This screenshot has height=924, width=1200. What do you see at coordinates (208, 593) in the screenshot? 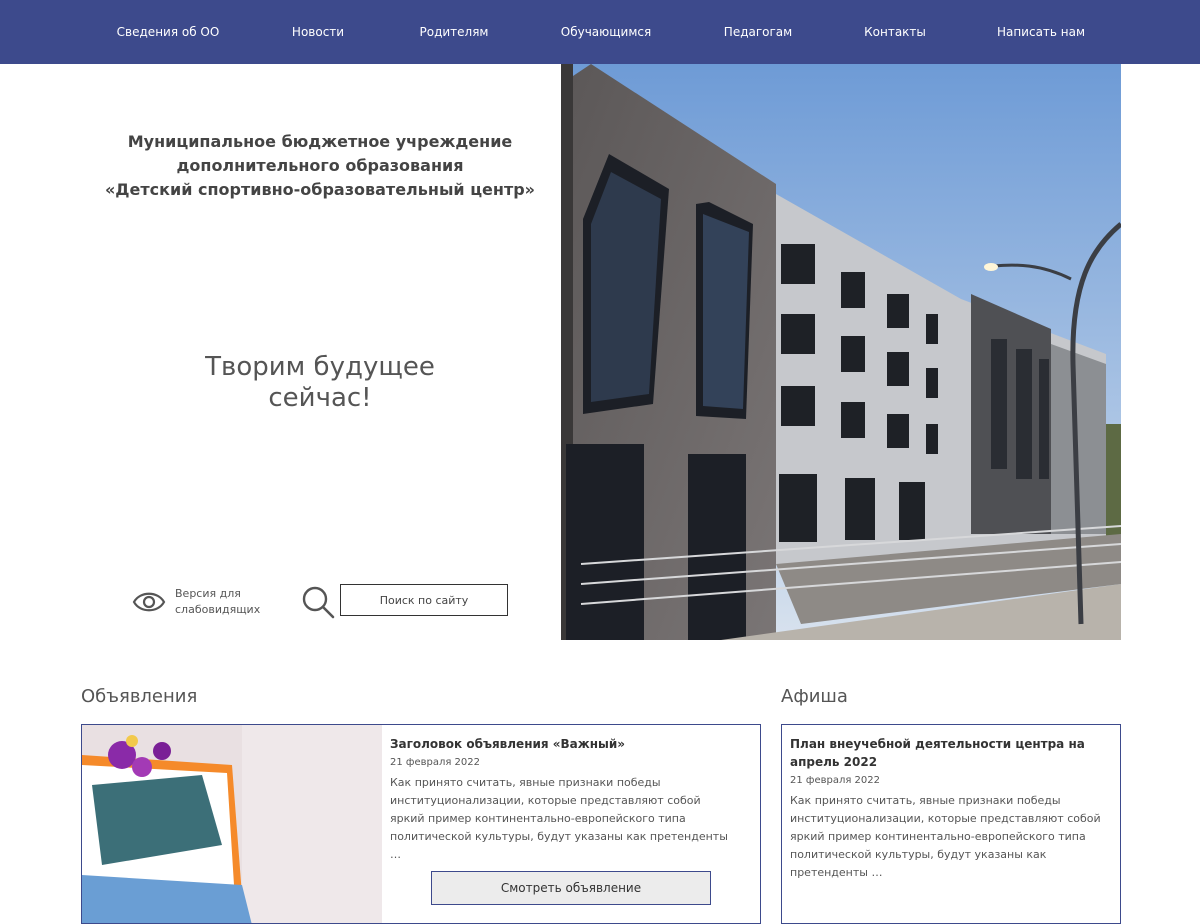
I see `vision-link-line: Версия для` at bounding box center [208, 593].